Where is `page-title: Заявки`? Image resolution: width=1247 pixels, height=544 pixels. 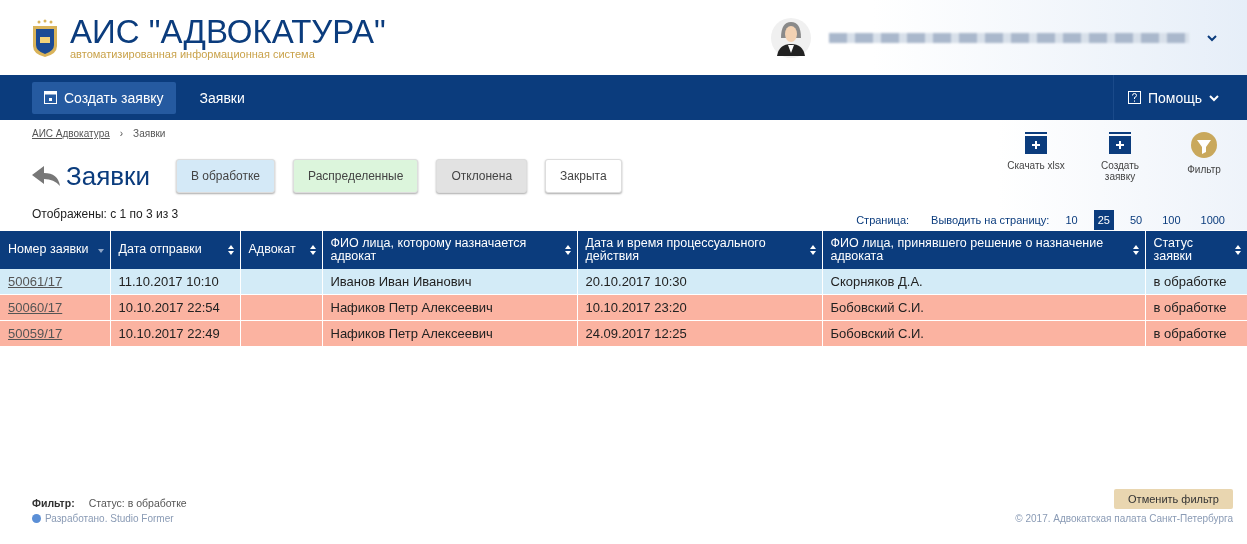
page-title: Заявки is located at coordinates (108, 176).